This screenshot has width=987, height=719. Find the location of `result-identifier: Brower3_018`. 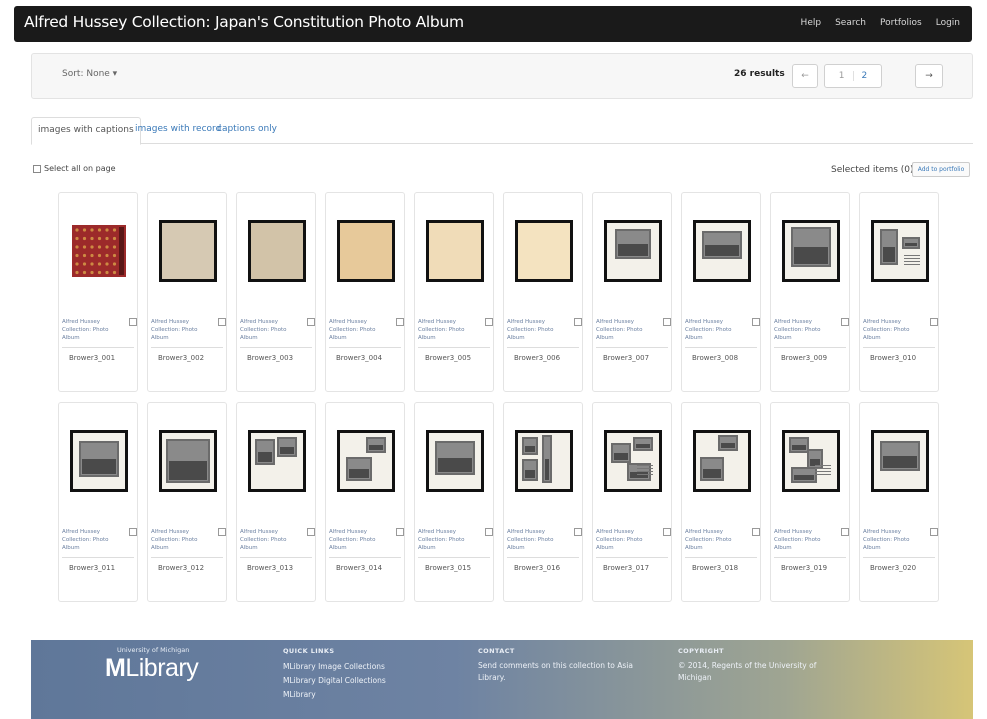

result-identifier: Brower3_018 is located at coordinates (715, 568).